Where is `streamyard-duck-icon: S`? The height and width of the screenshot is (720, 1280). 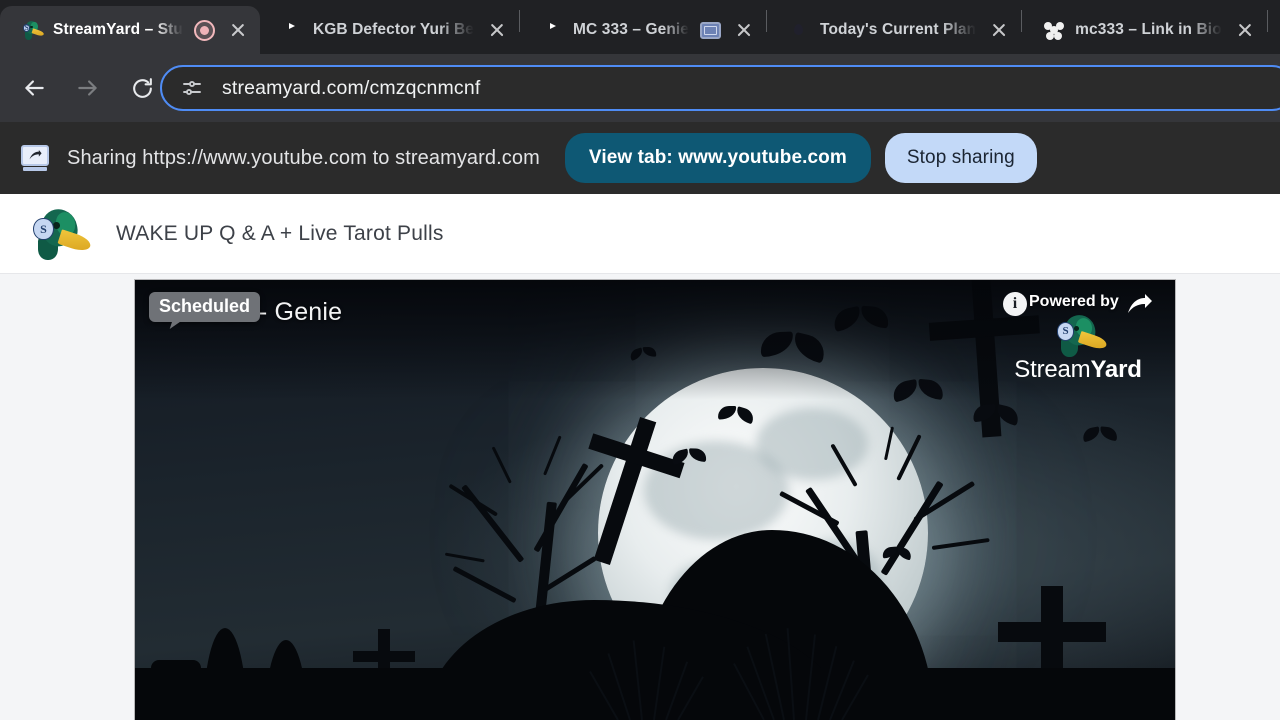 streamyard-duck-icon: S is located at coordinates (33, 30).